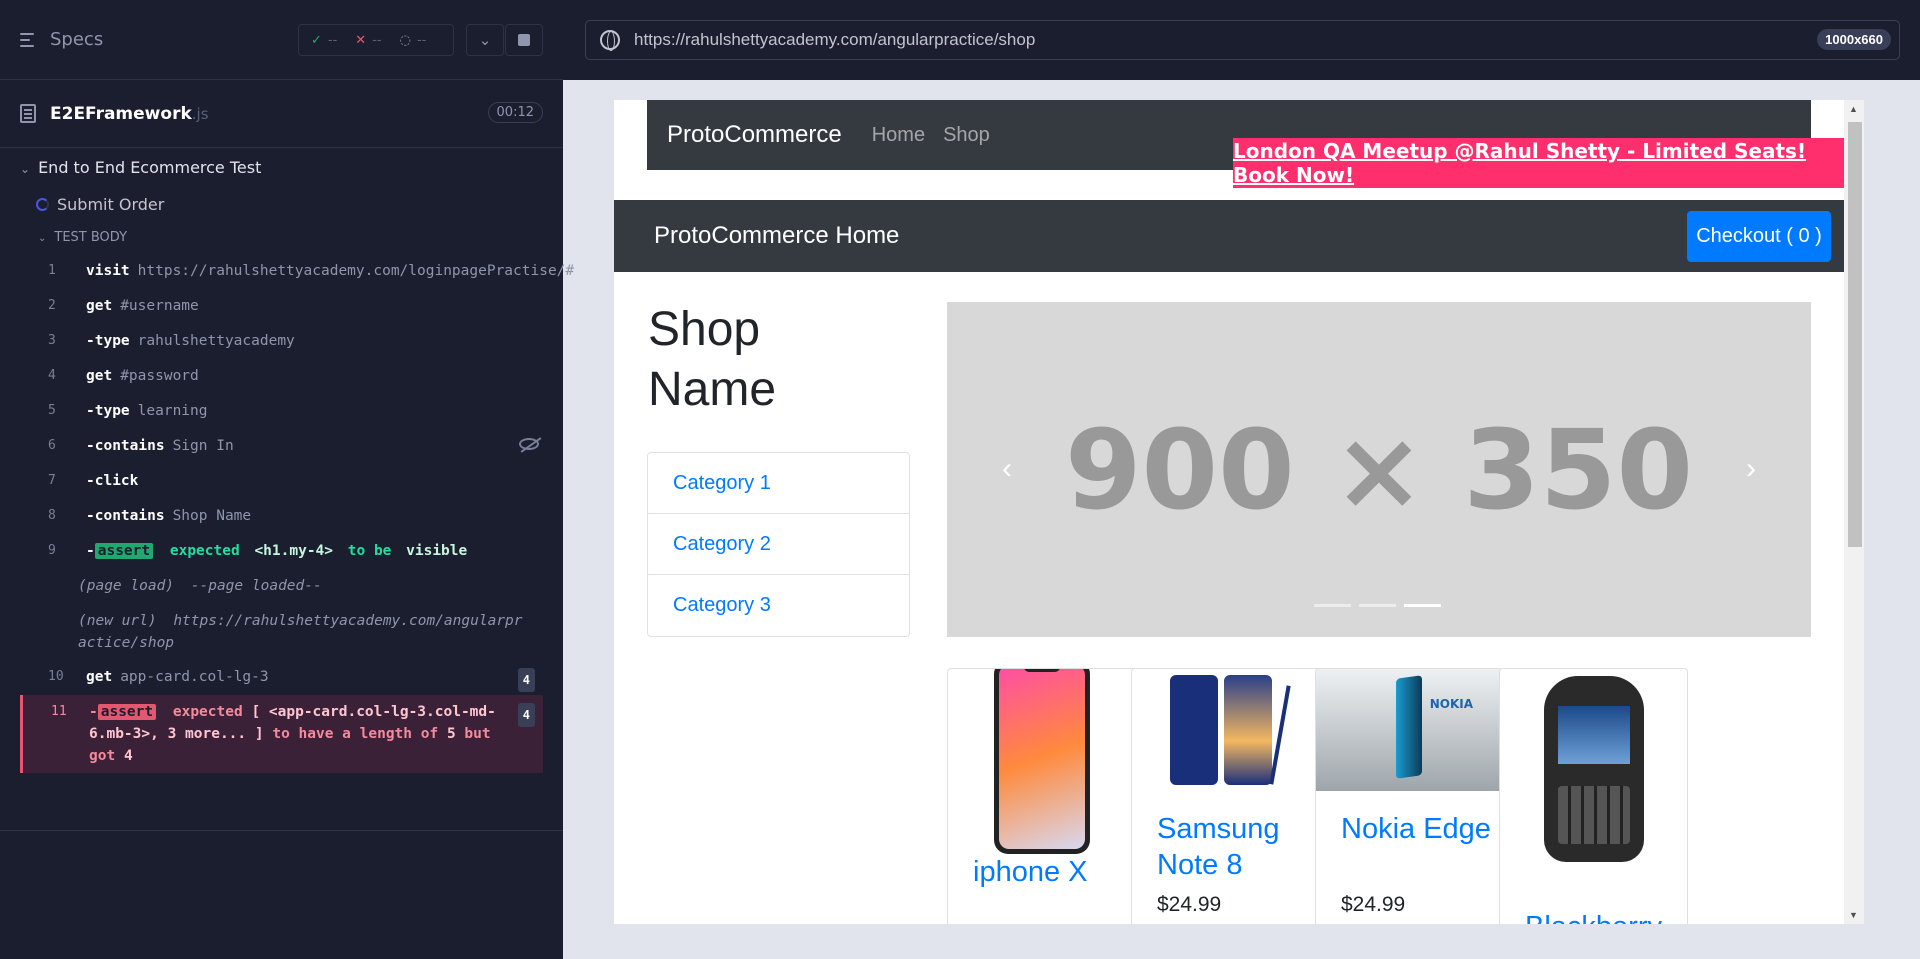 Image resolution: width=1920 pixels, height=959 pixels. Describe the element at coordinates (52, 270) in the screenshot. I see `command-number: 1` at that location.